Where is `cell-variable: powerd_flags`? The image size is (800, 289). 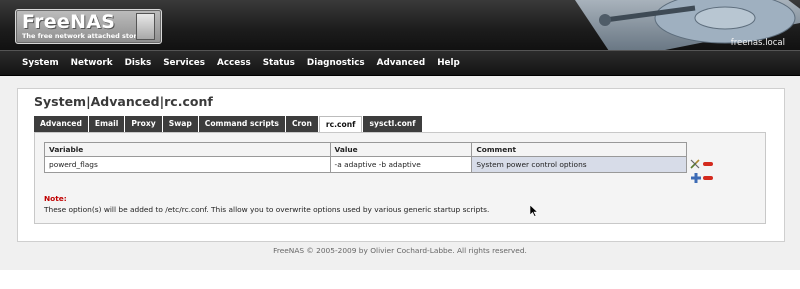 cell-variable: powerd_flags is located at coordinates (187, 164).